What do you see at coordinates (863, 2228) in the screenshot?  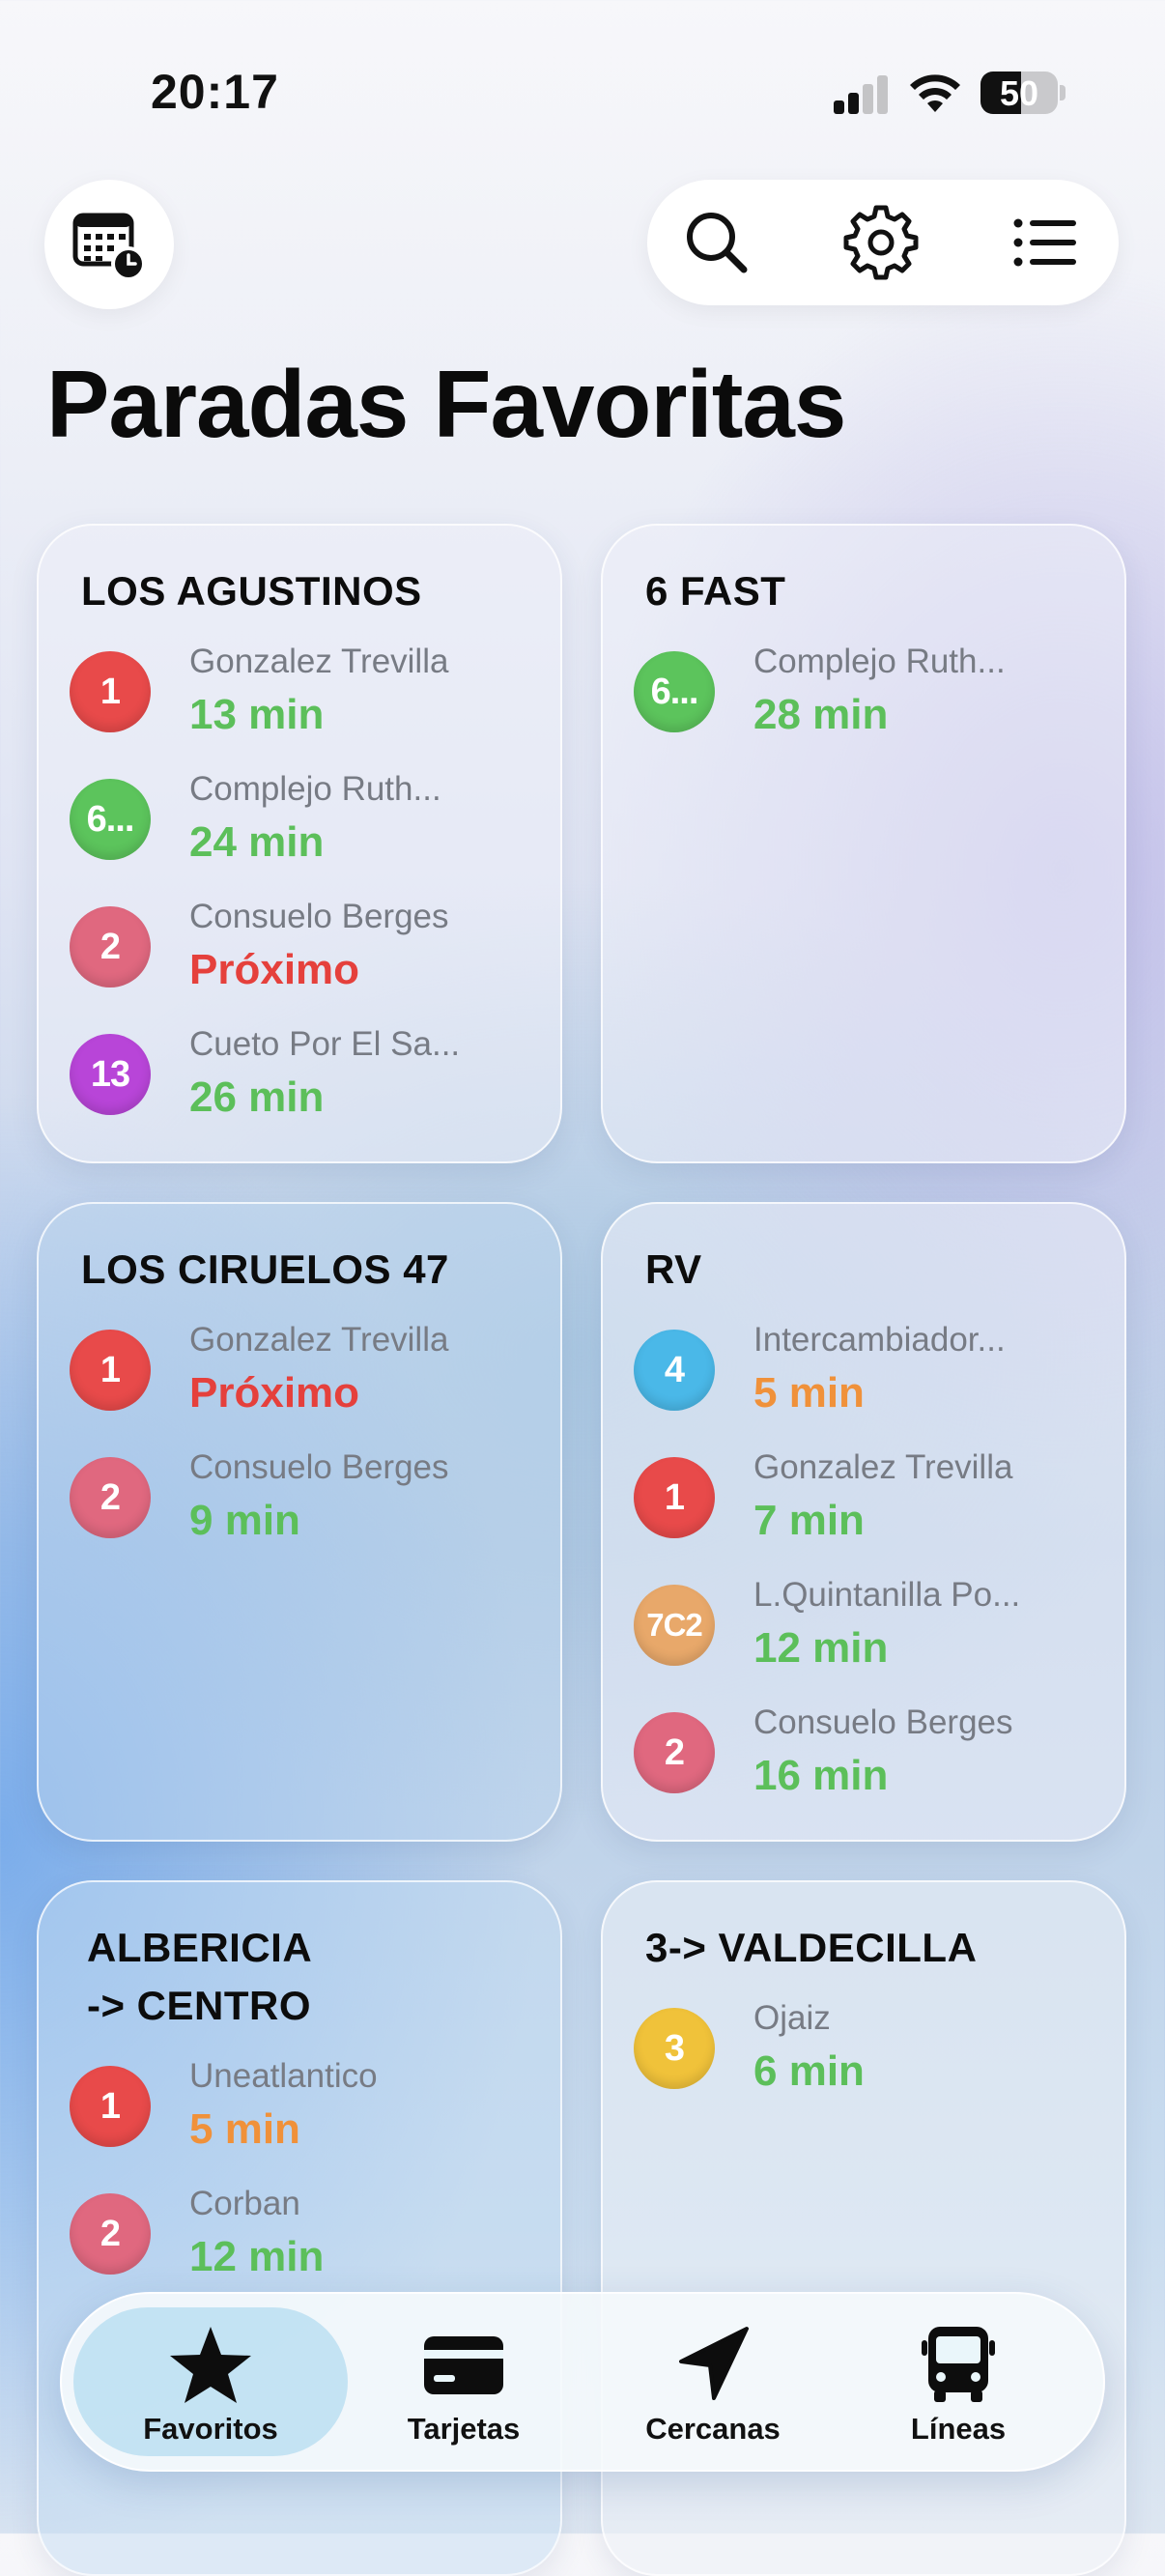 I see `favorite-stop-card: 3-> VALDECILLA 3 Ojaiz 6 min` at bounding box center [863, 2228].